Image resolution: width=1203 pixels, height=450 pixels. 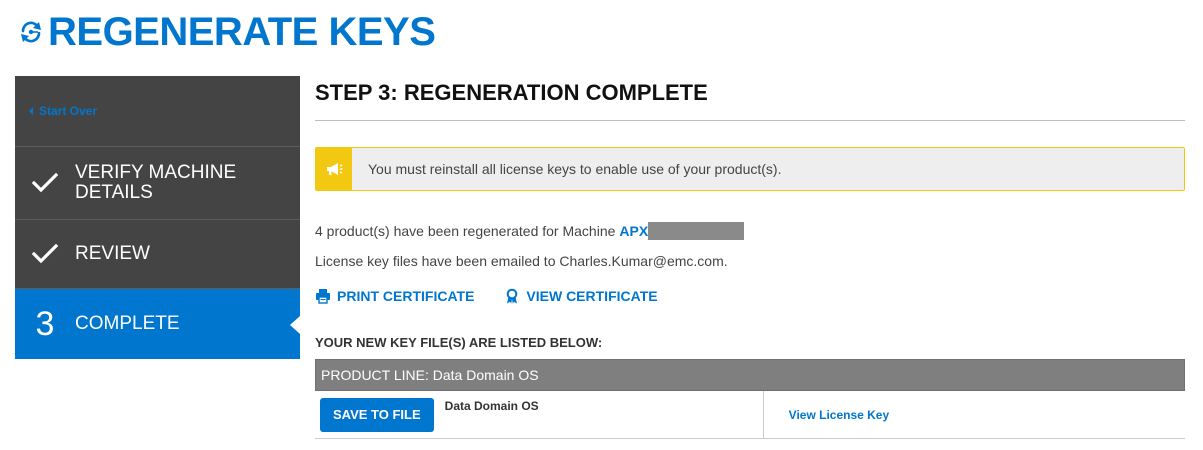 What do you see at coordinates (491, 406) in the screenshot?
I see `product-name: Data Domain OS` at bounding box center [491, 406].